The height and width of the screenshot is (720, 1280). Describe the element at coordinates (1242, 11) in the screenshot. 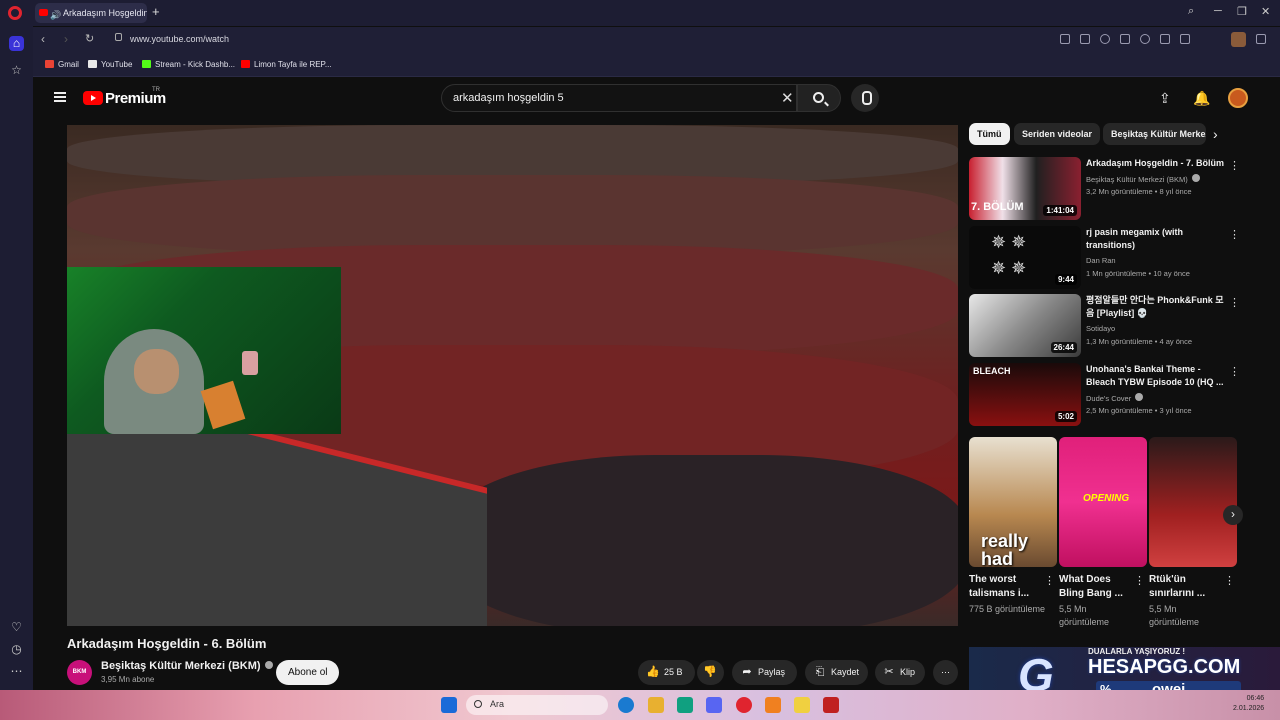

I see `maximize-icon: ❐` at that location.